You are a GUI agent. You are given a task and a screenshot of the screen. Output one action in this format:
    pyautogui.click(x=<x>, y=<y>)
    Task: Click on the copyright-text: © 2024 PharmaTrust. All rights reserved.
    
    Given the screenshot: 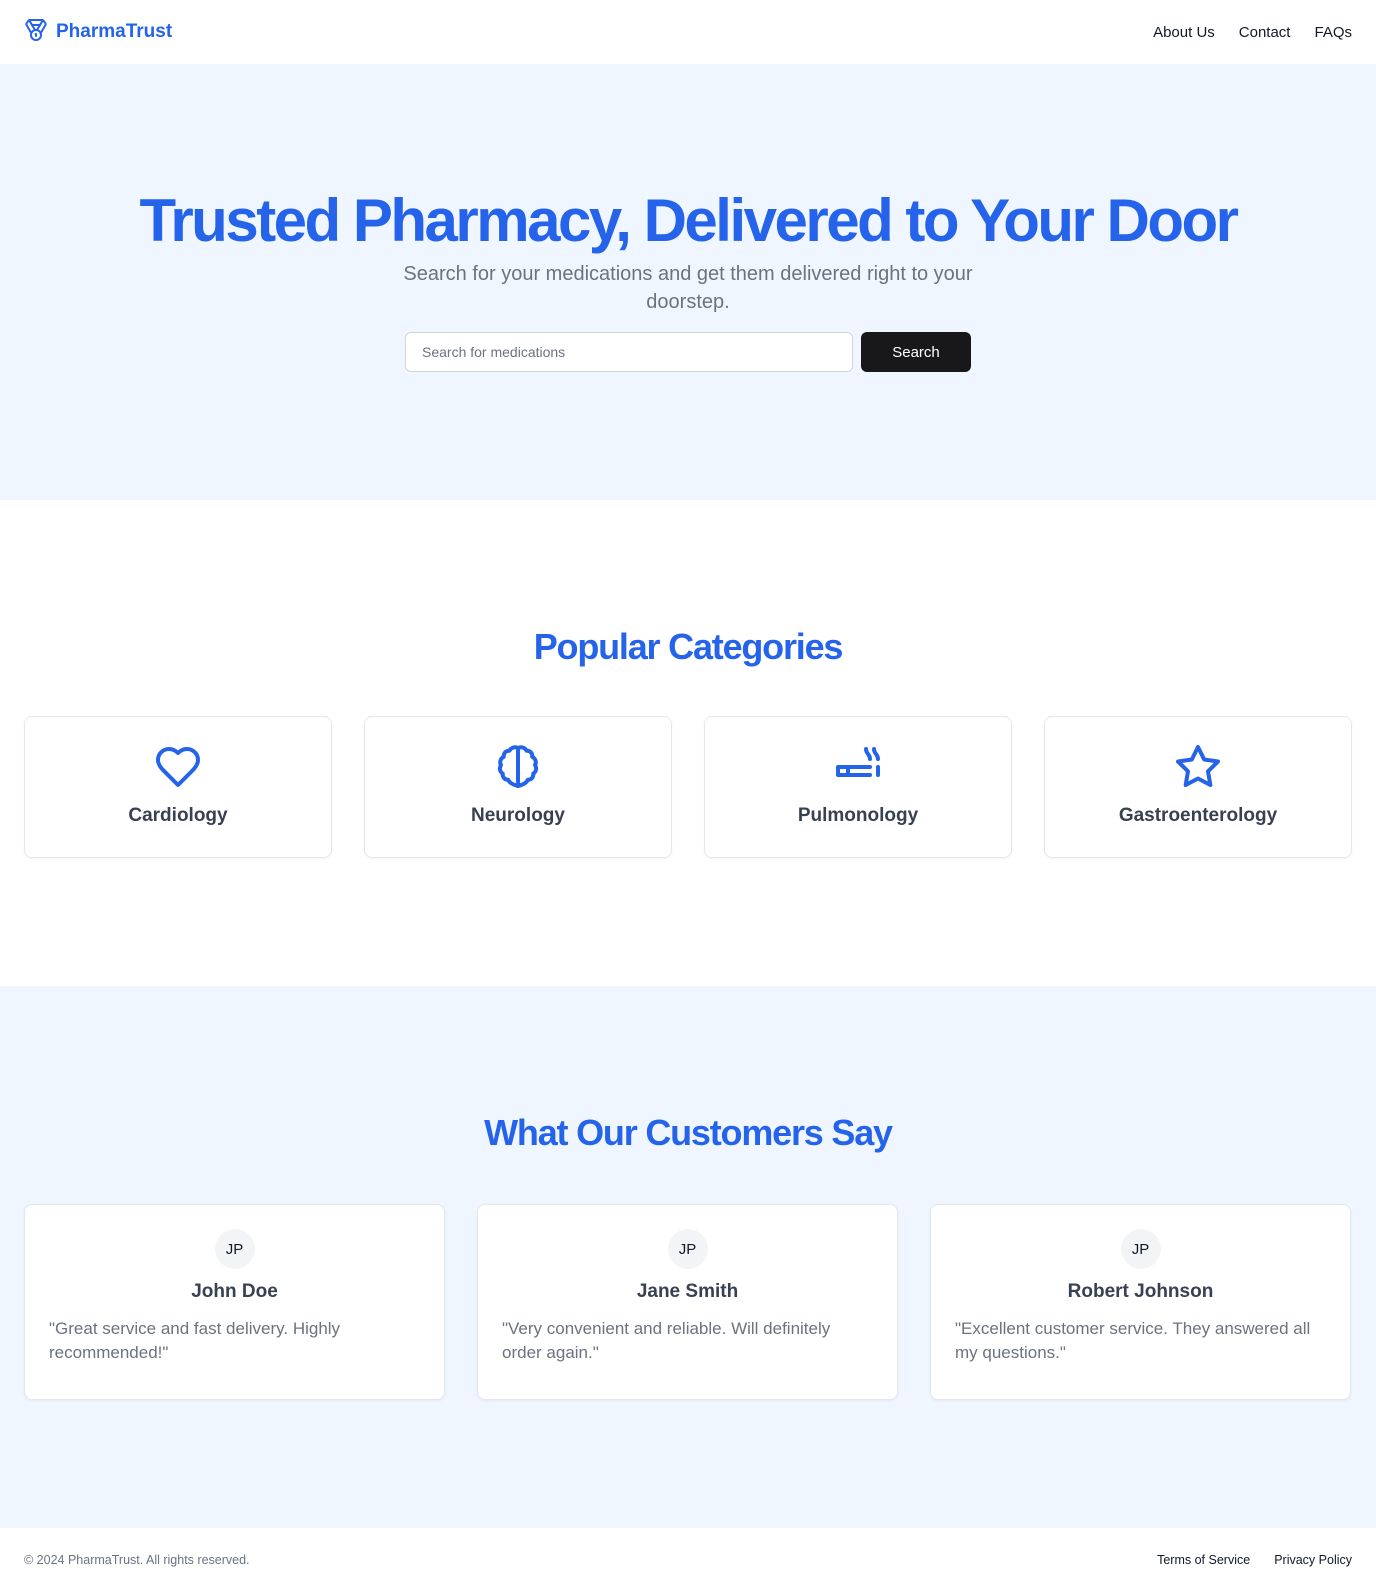 What is the action you would take?
    pyautogui.click(x=137, y=1560)
    